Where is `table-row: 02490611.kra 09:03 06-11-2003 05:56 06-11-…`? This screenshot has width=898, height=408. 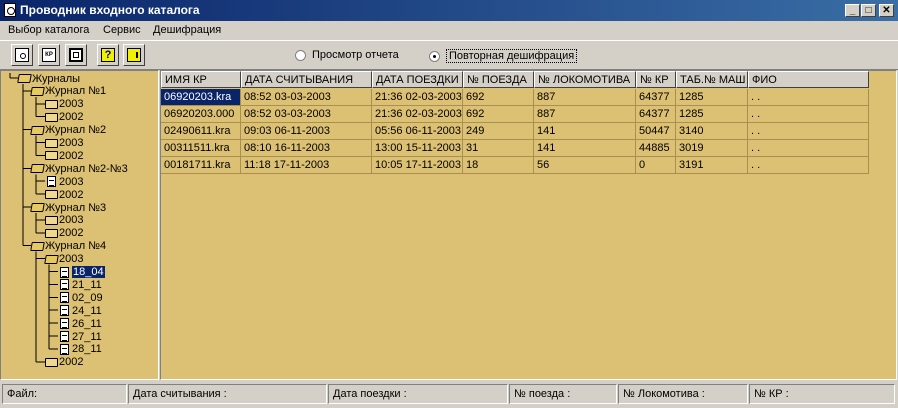 table-row: 02490611.kra 09:03 06-11-2003 05:56 06-11-… is located at coordinates (515, 131).